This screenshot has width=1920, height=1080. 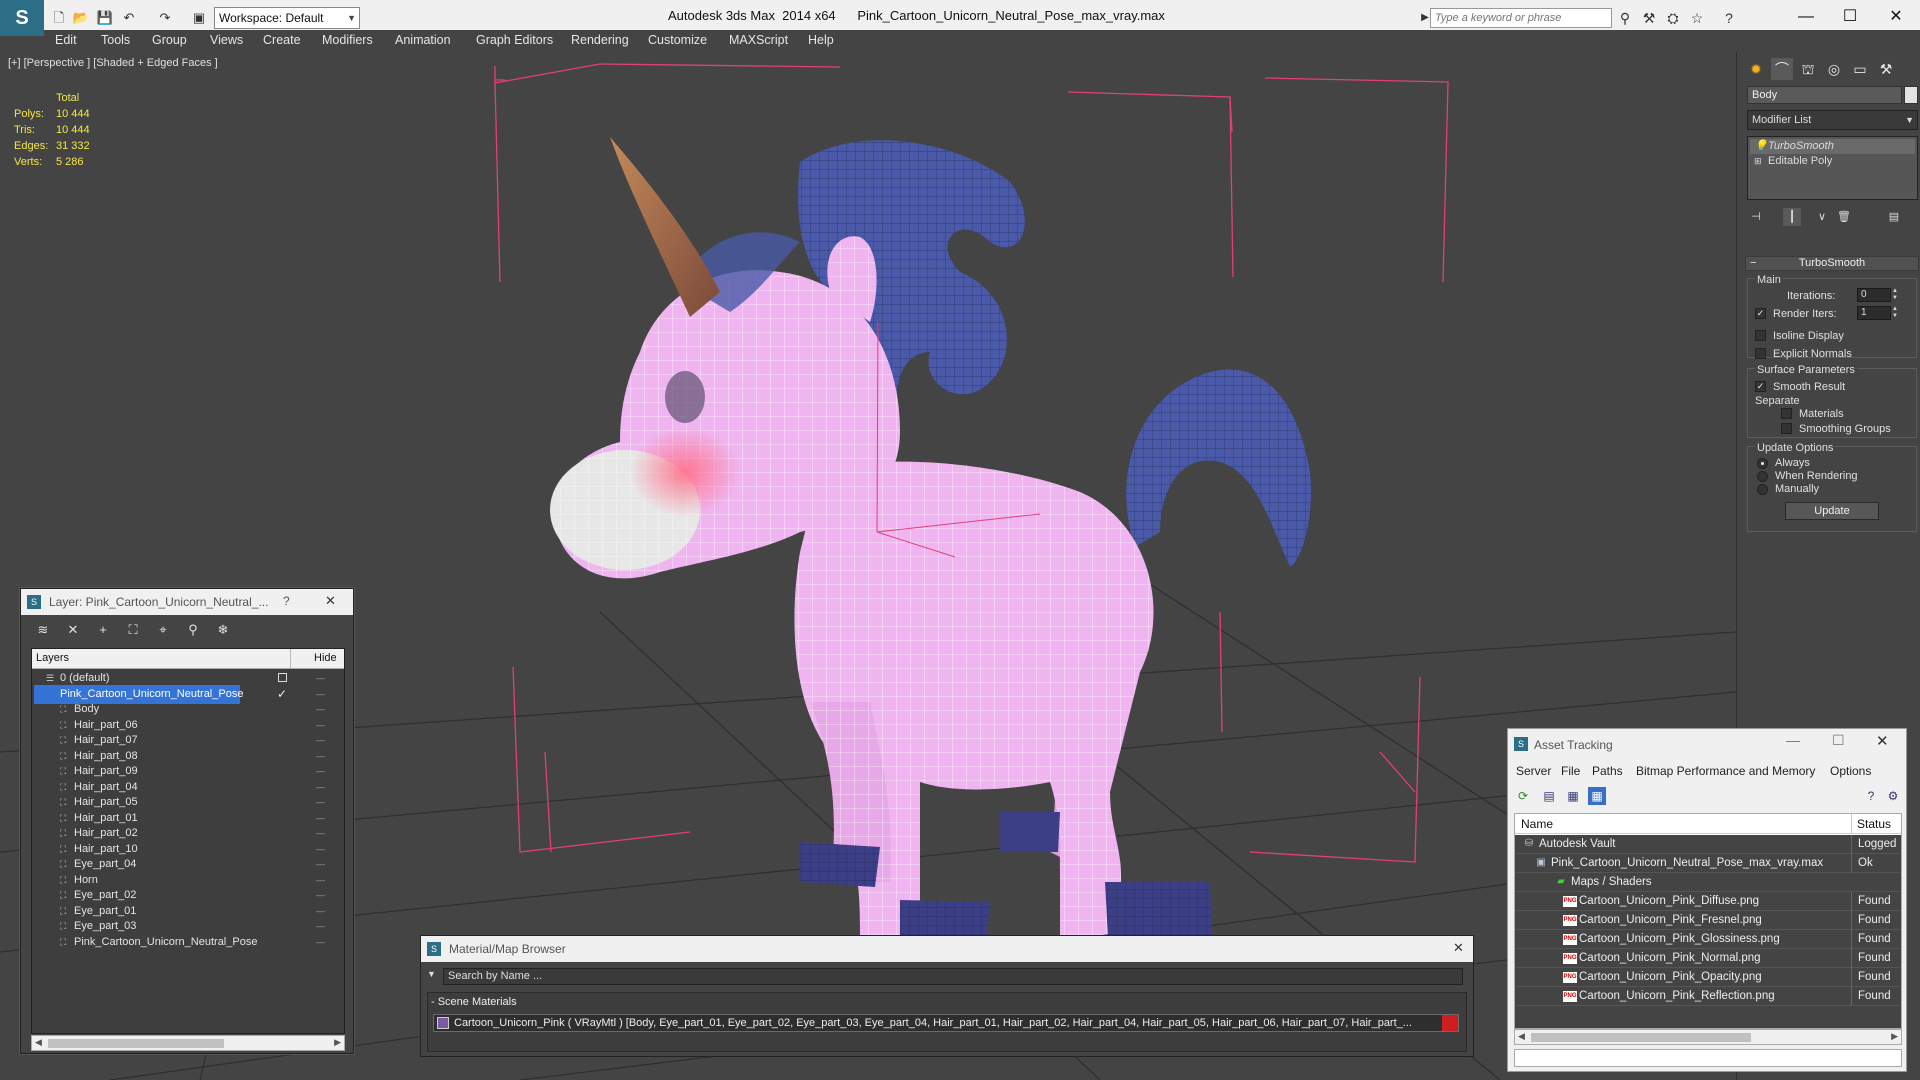 I want to click on vault-help-icon: ?, so click(x=1871, y=796).